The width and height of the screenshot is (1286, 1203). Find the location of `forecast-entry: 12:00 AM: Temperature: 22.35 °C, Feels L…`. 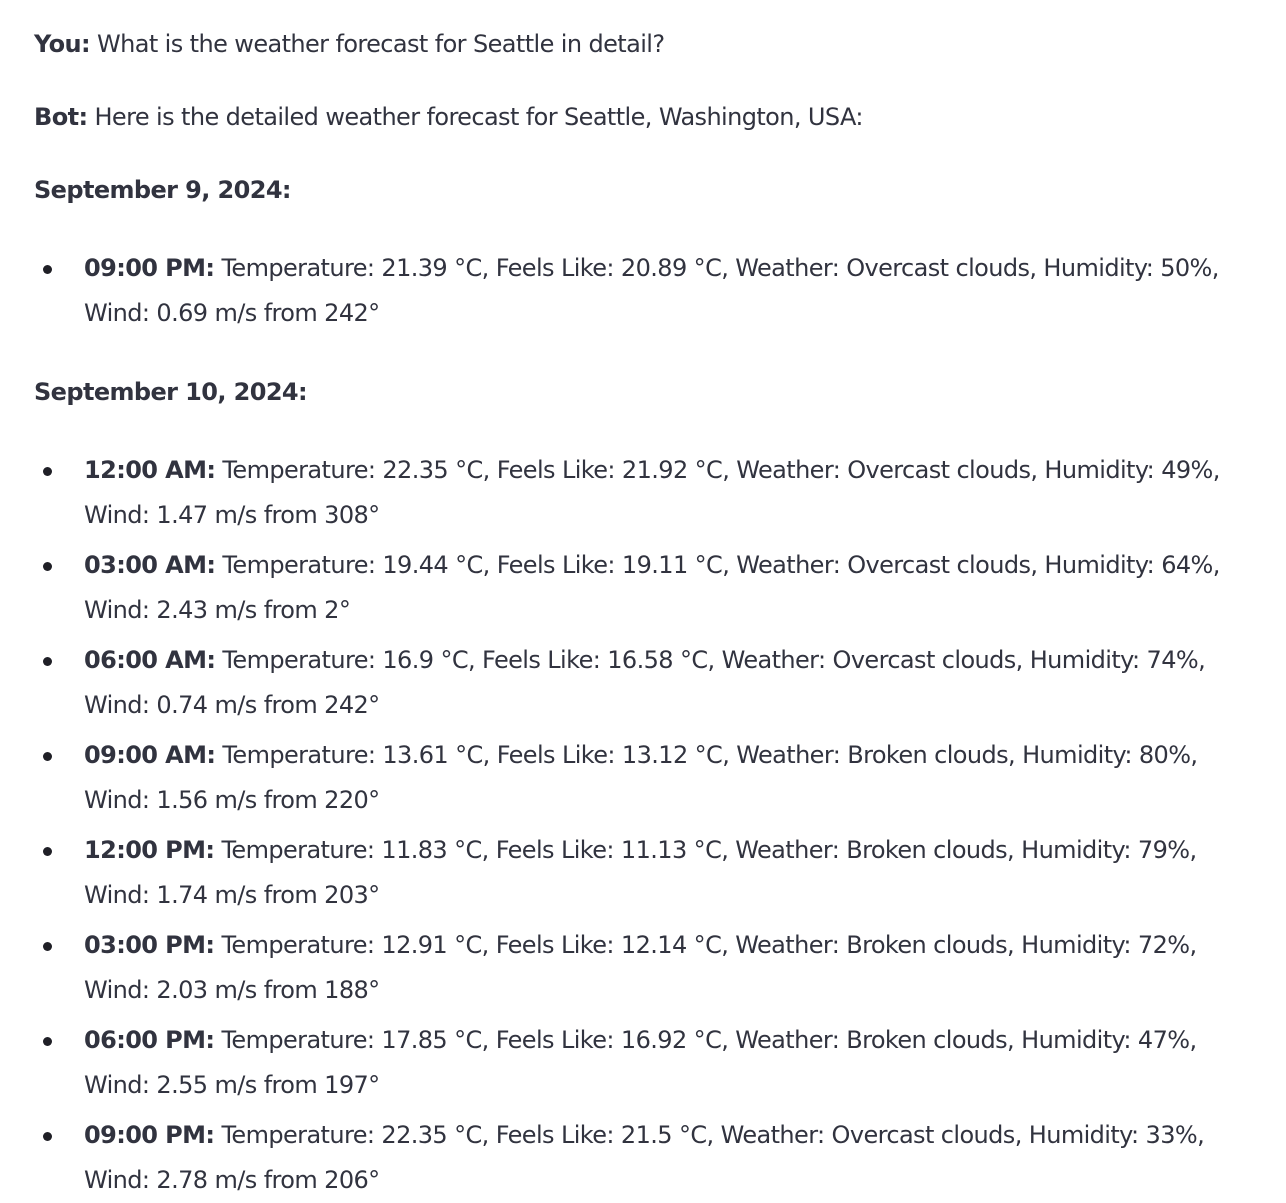

forecast-entry: 12:00 AM: Temperature: 22.35 °C, Feels L… is located at coordinates (649, 493).